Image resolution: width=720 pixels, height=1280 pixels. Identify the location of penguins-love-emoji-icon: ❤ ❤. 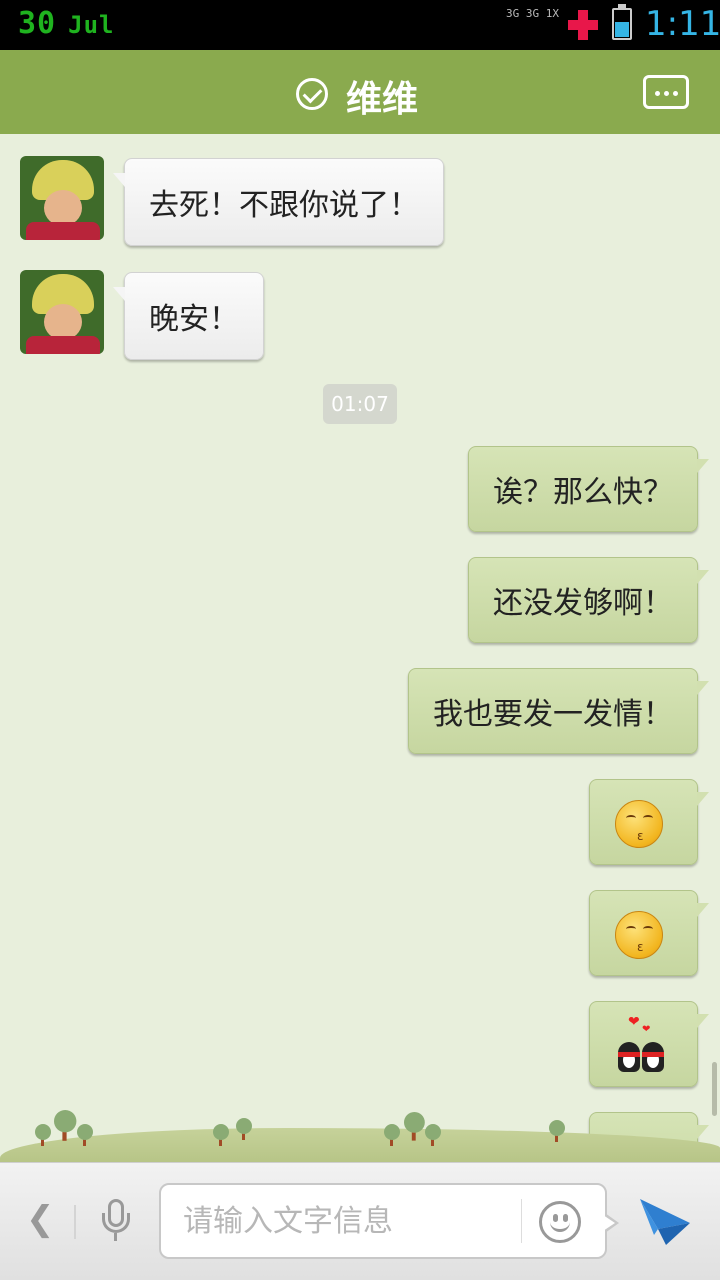
(640, 1042).